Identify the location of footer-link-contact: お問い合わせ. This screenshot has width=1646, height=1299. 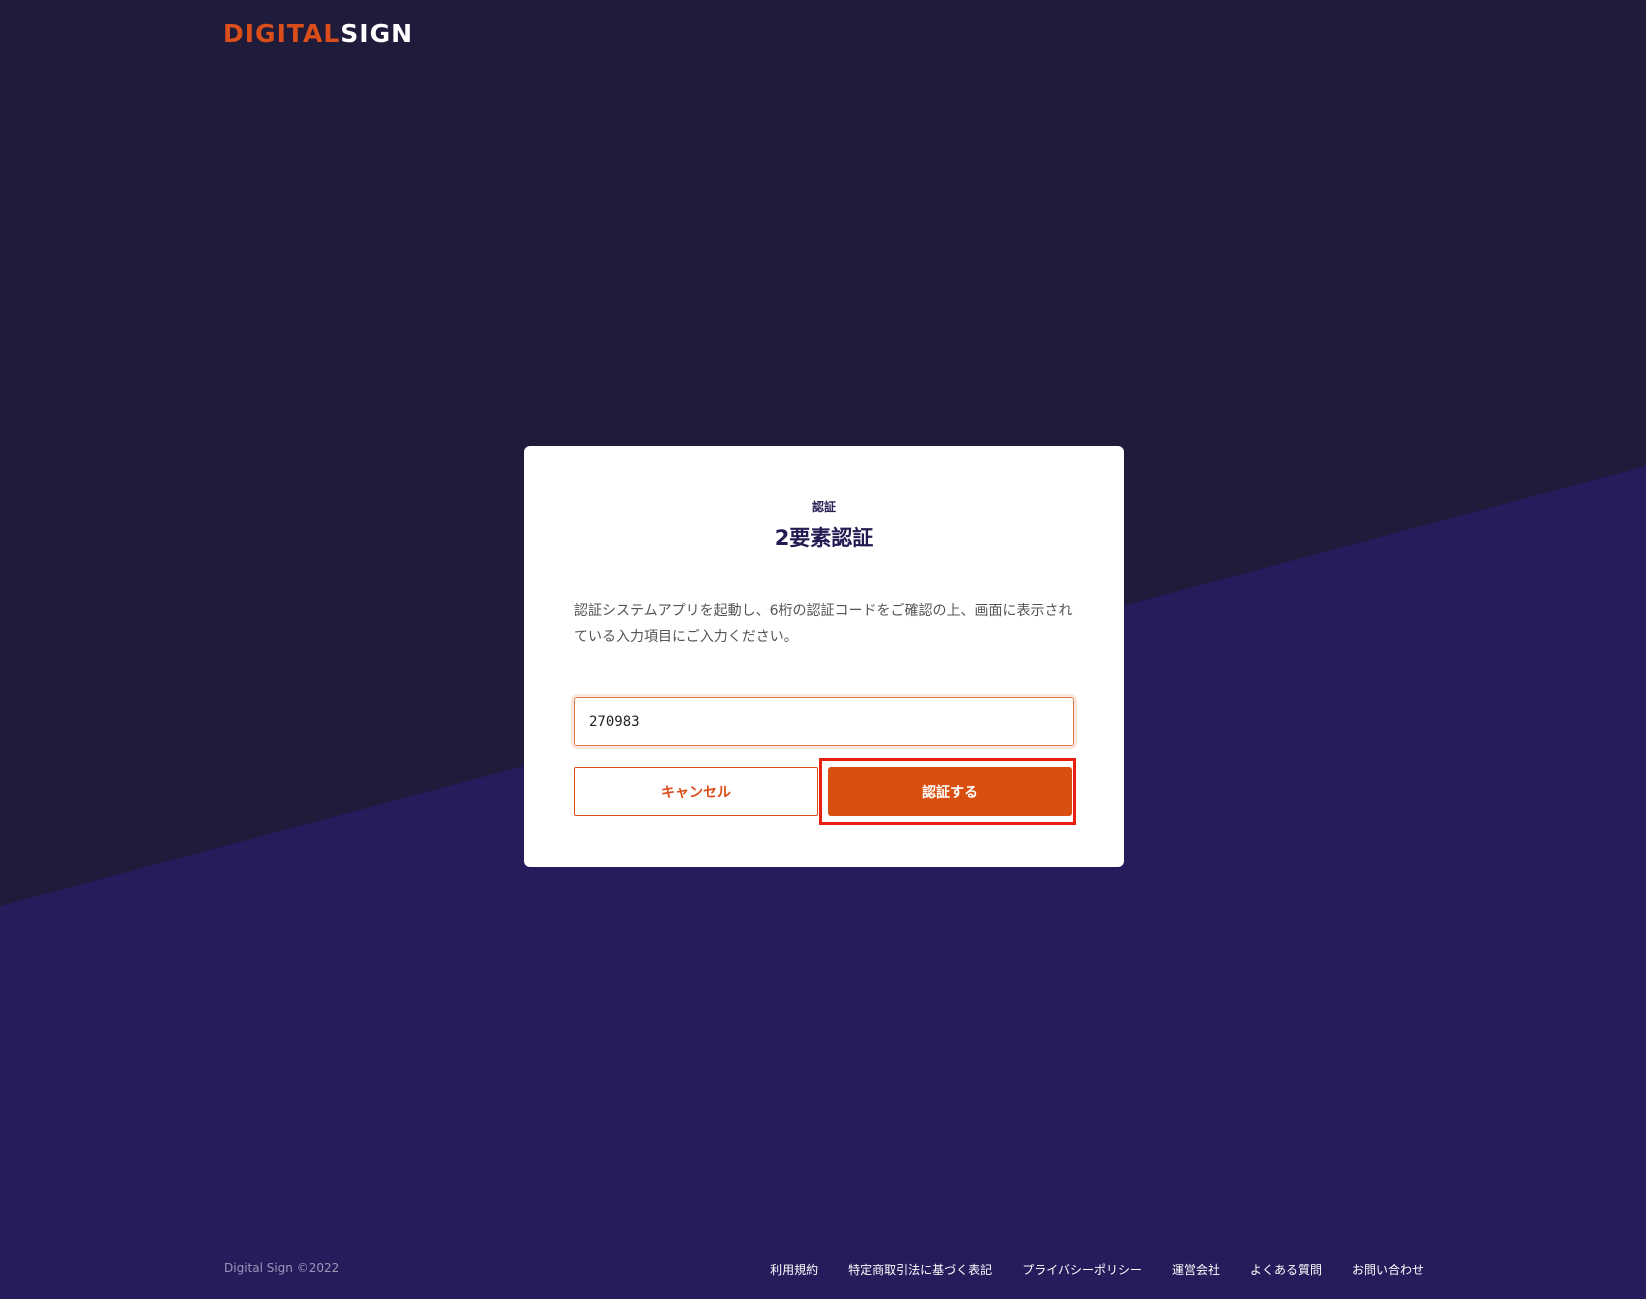
(1388, 1269).